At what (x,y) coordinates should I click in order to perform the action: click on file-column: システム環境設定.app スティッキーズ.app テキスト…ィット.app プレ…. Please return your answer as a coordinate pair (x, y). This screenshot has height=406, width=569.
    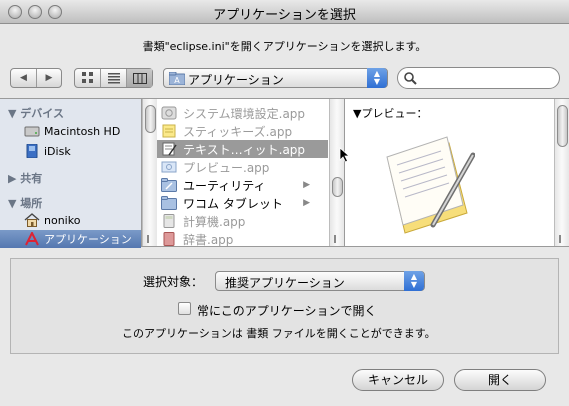
    Looking at the image, I should click on (251, 173).